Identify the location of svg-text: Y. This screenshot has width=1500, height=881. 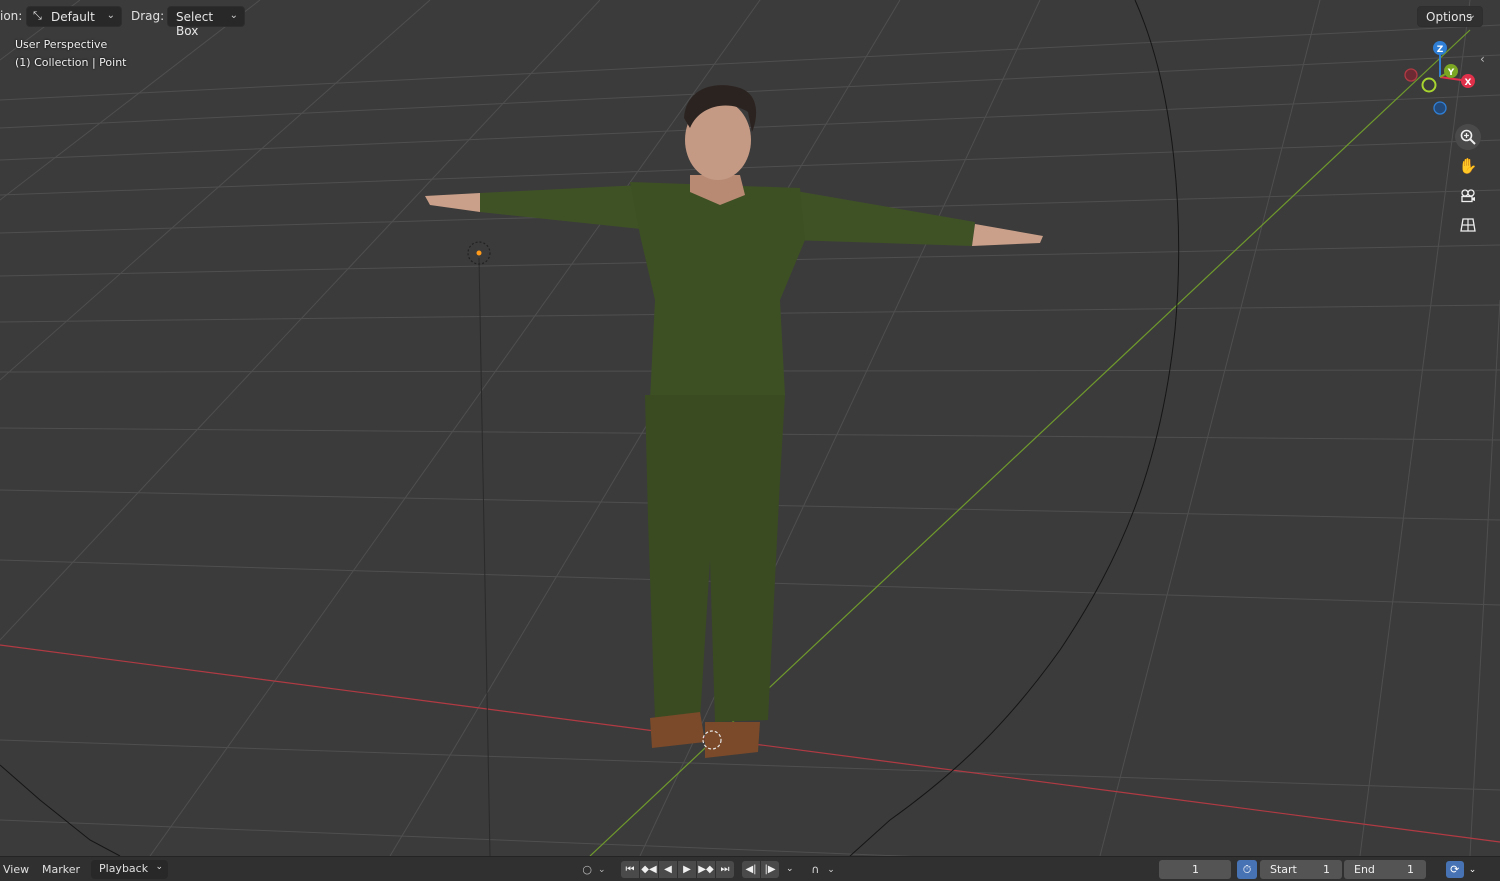
(1451, 73).